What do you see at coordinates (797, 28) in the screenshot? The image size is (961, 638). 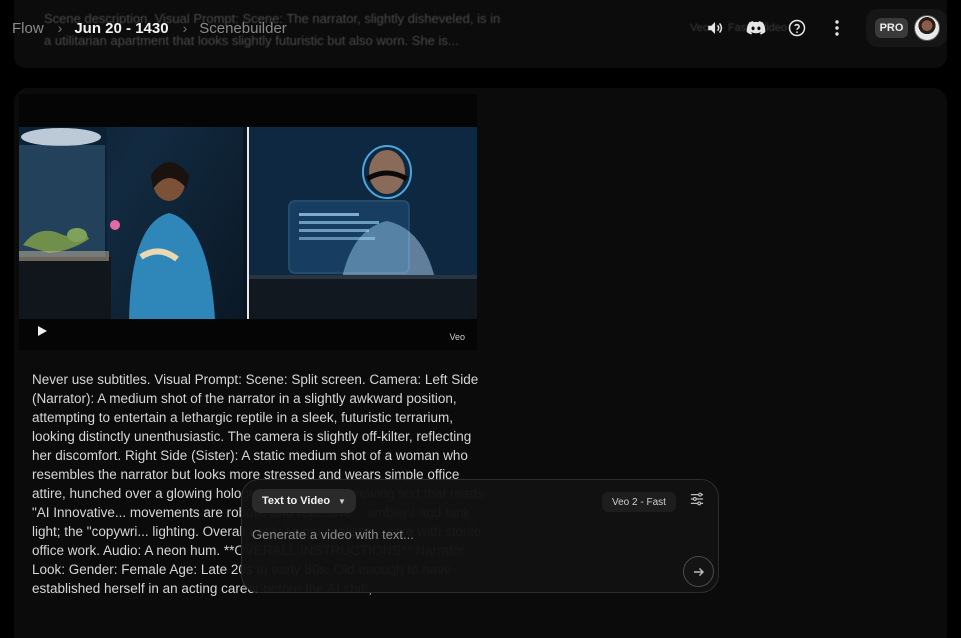 I see `help-icon` at bounding box center [797, 28].